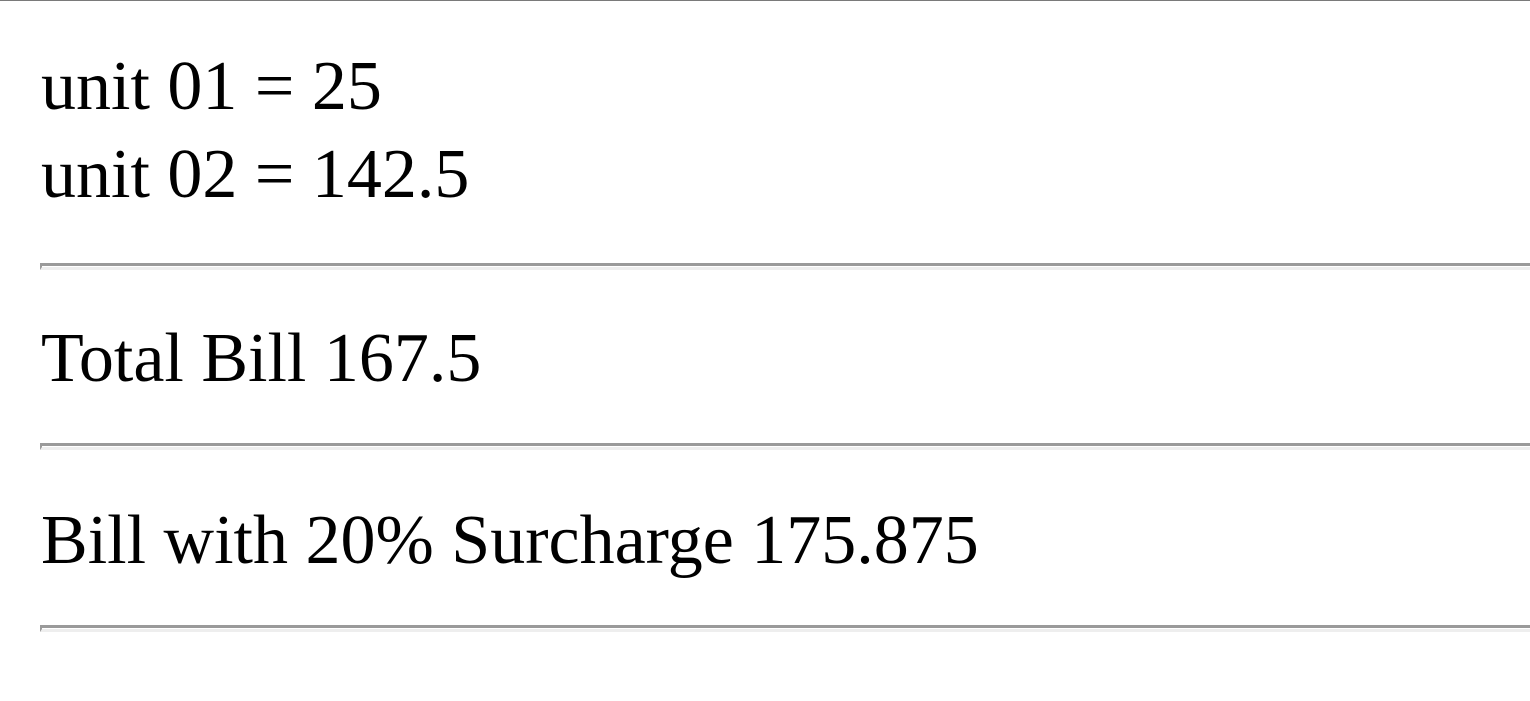 The height and width of the screenshot is (701, 1530). What do you see at coordinates (211, 86) in the screenshot?
I see `unit-01-line: unit 01 = 25` at bounding box center [211, 86].